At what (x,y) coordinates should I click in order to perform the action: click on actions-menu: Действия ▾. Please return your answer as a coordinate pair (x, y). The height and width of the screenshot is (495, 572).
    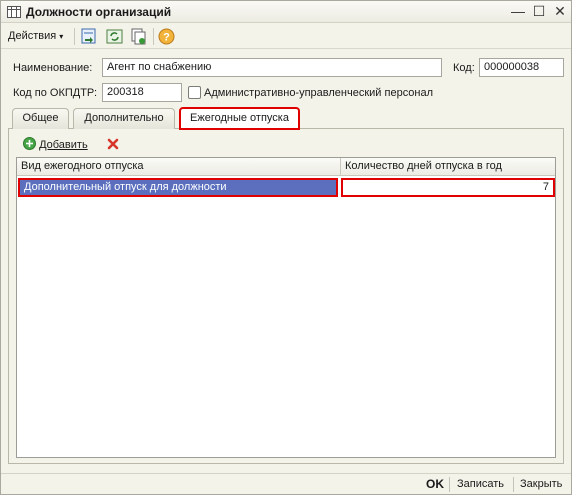
    Looking at the image, I should click on (35, 36).